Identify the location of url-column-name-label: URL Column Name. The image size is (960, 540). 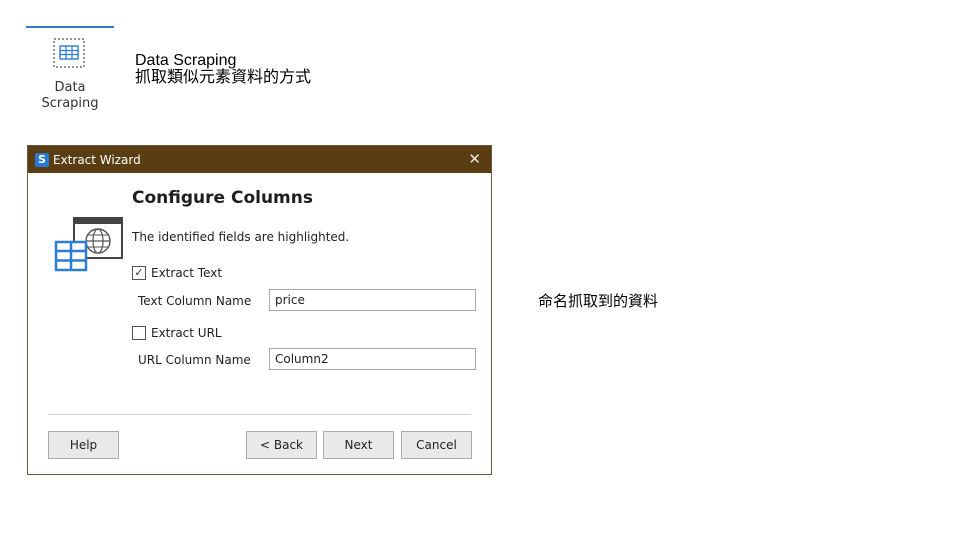
(194, 360).